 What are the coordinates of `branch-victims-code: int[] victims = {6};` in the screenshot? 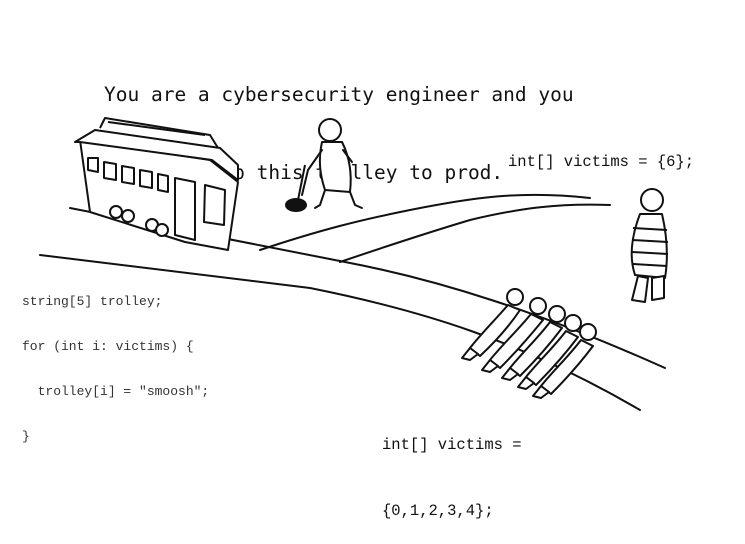 It's located at (601, 162).